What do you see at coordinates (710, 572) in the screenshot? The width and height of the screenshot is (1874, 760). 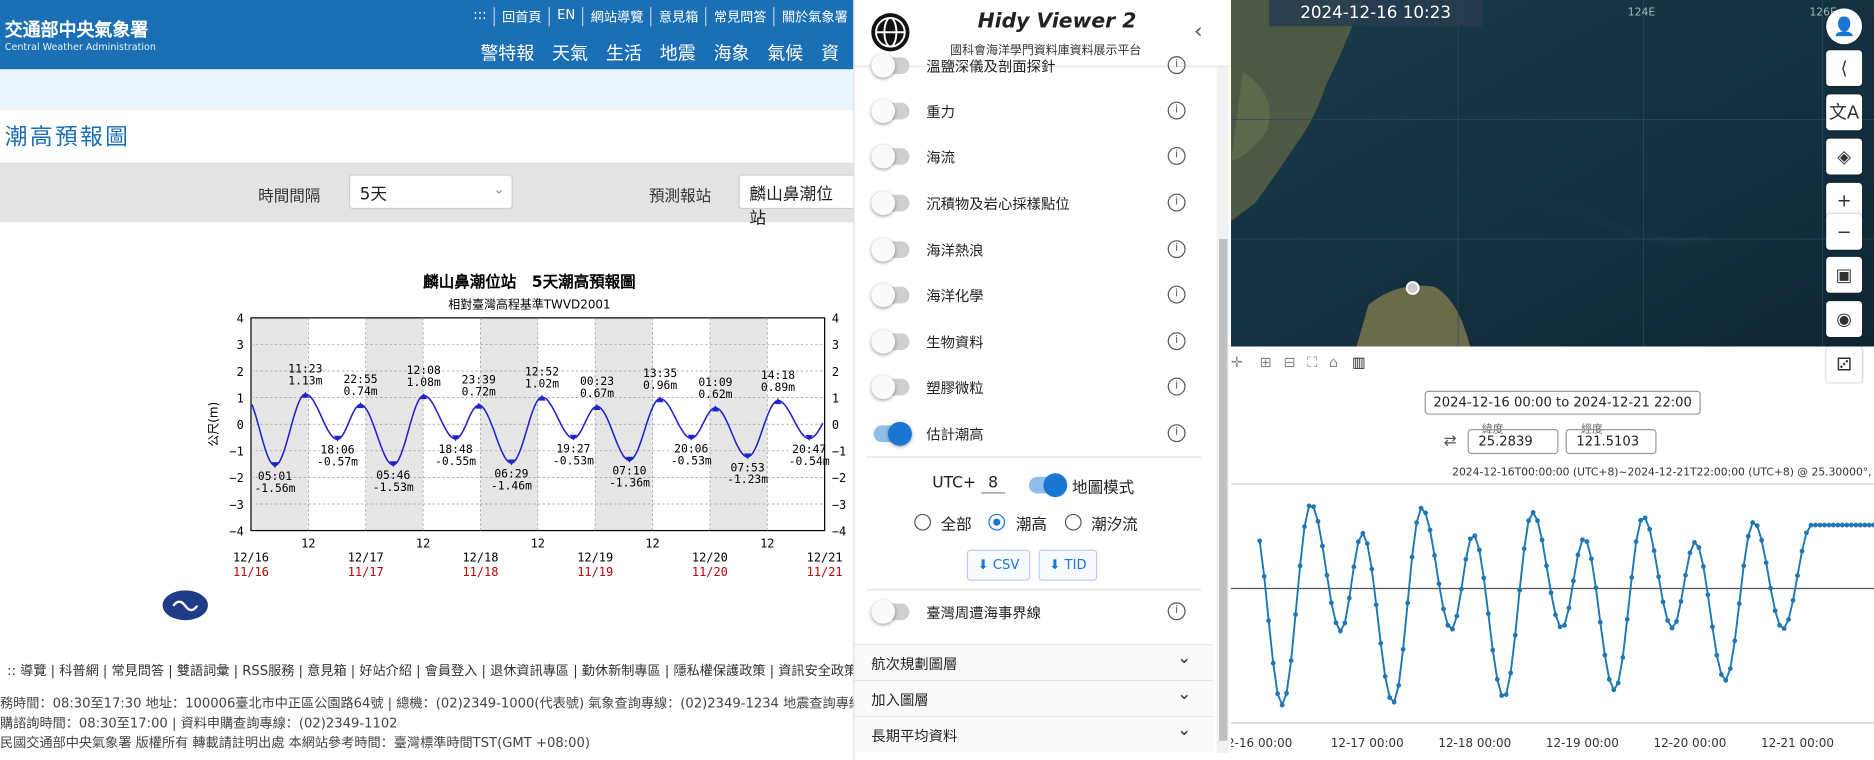 I see `x-tick-lunar: 11/20` at bounding box center [710, 572].